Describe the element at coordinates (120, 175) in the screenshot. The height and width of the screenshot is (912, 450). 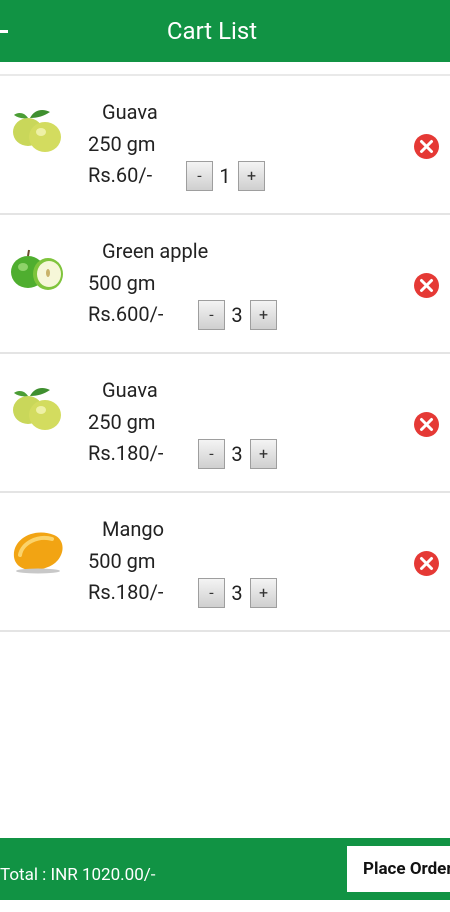
I see `item-price: Rs.60/-` at that location.